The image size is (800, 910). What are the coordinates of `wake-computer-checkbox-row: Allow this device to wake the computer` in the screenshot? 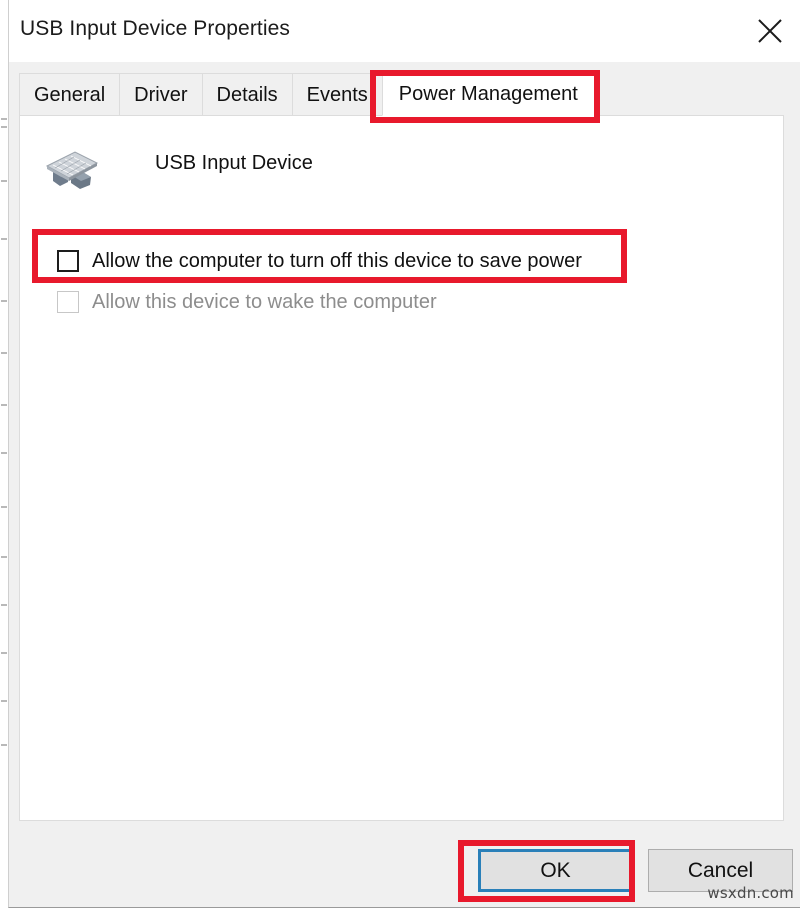 It's located at (247, 302).